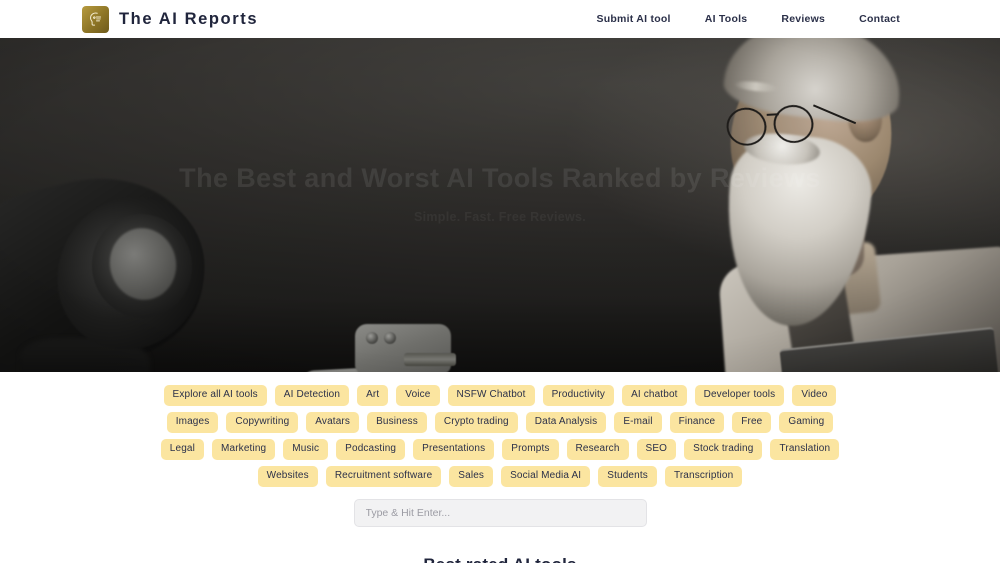 This screenshot has height=563, width=1000. What do you see at coordinates (703, 476) in the screenshot?
I see `category-tag-transcription: Transcription` at bounding box center [703, 476].